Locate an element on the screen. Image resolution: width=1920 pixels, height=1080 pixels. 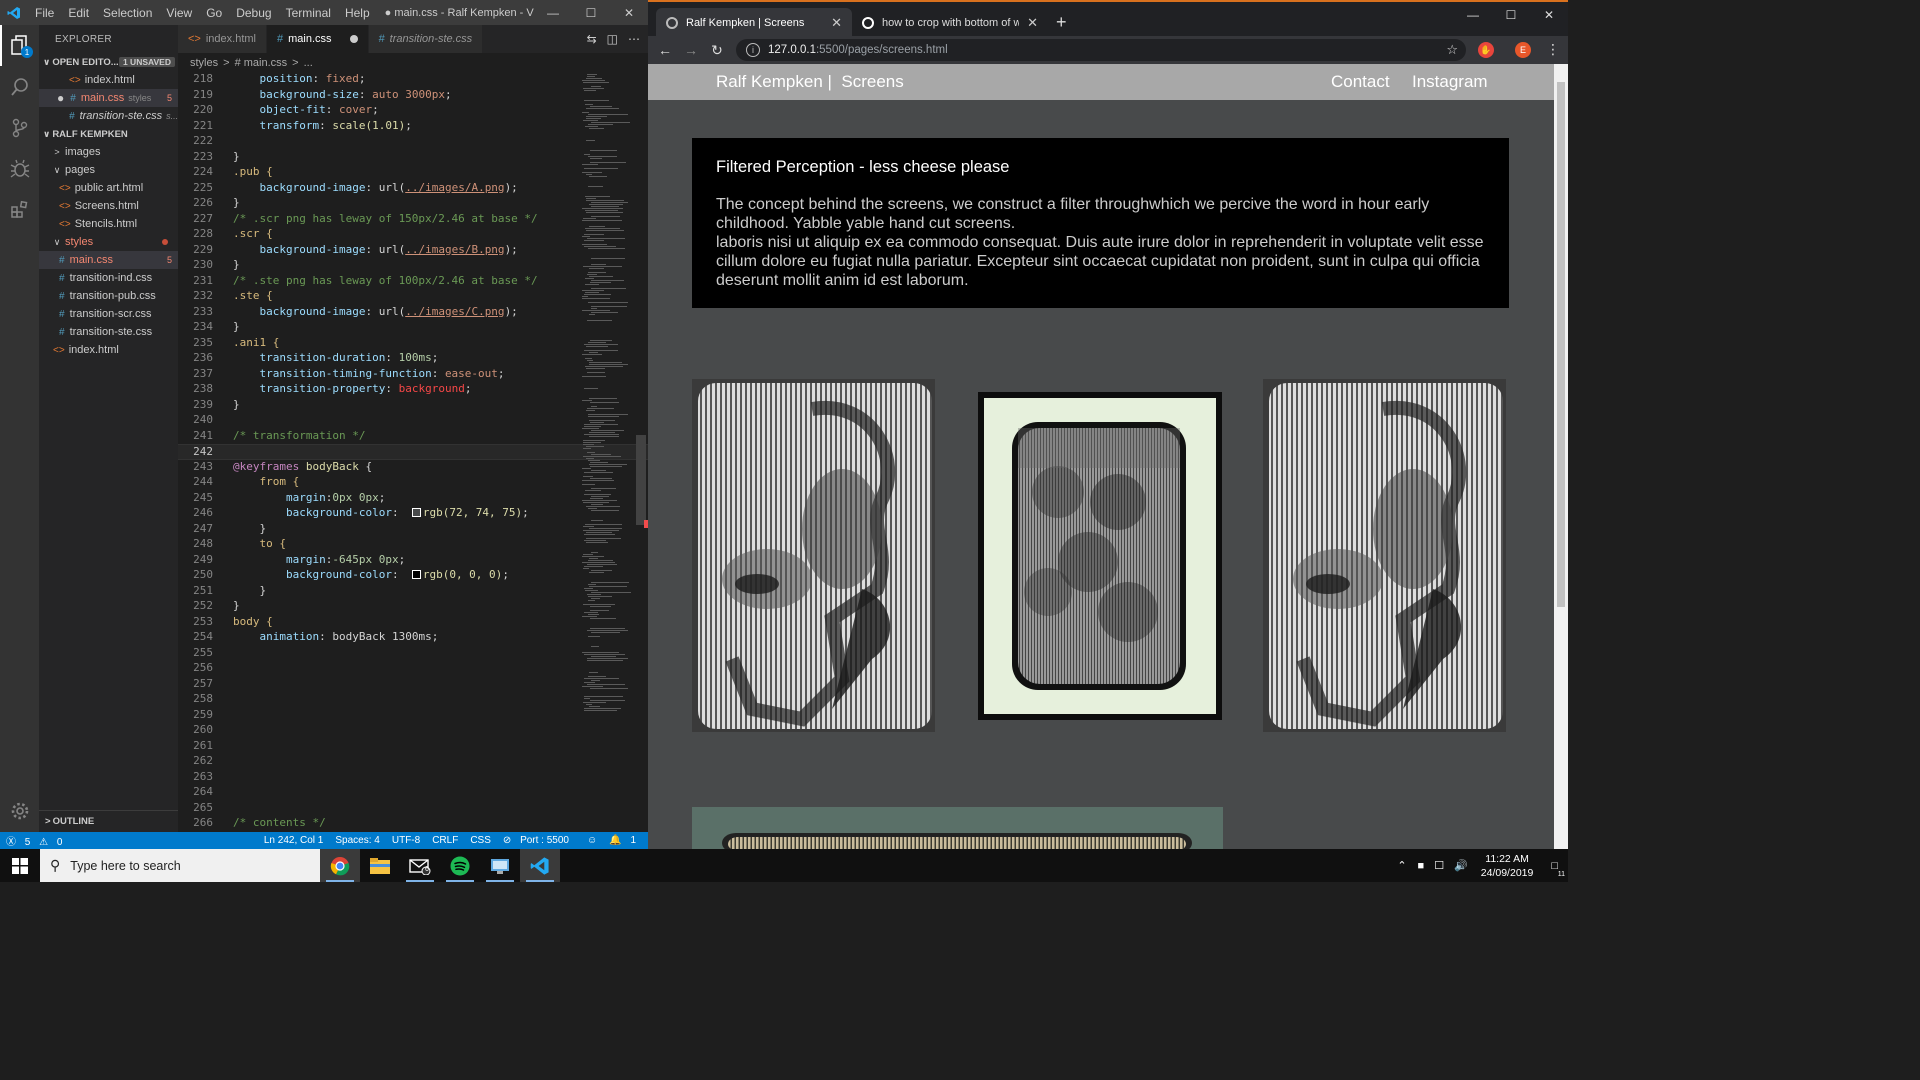
editor-scrollbar is located at coordinates (641, 480).